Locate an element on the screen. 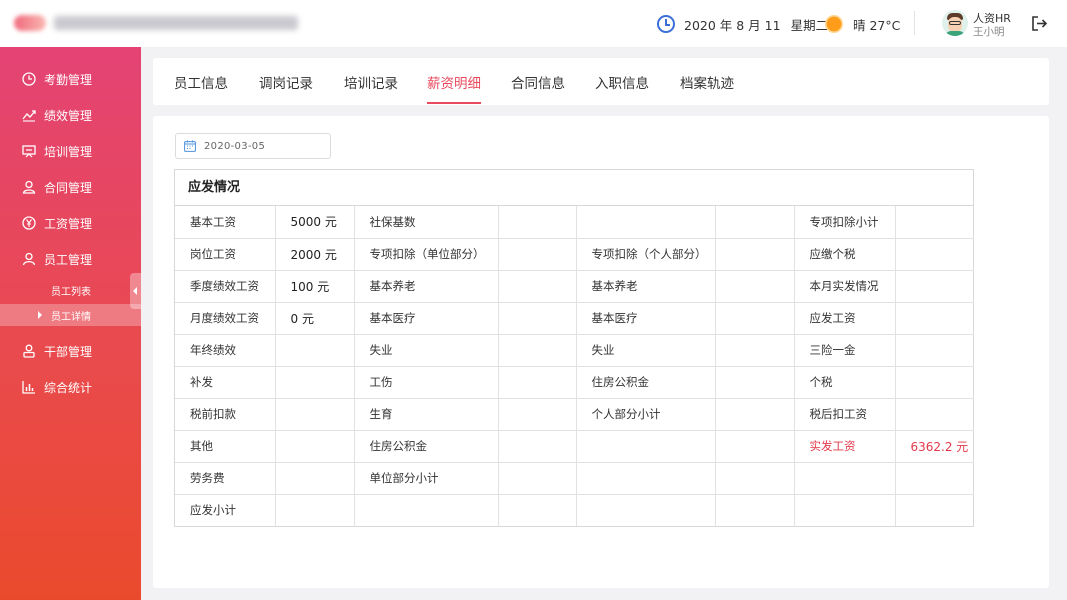 This screenshot has width=1067, height=600. table-row: 基本工资 5000 元社保基数 专项扣除小计 is located at coordinates (574, 222).